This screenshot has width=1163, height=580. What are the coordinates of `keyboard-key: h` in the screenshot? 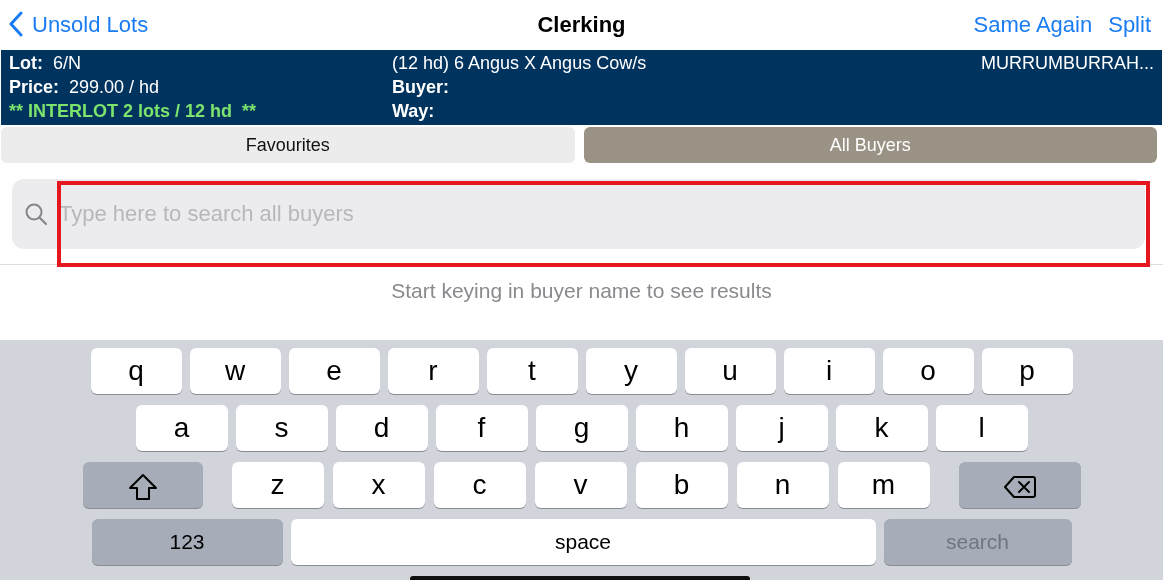 It's located at (681, 428).